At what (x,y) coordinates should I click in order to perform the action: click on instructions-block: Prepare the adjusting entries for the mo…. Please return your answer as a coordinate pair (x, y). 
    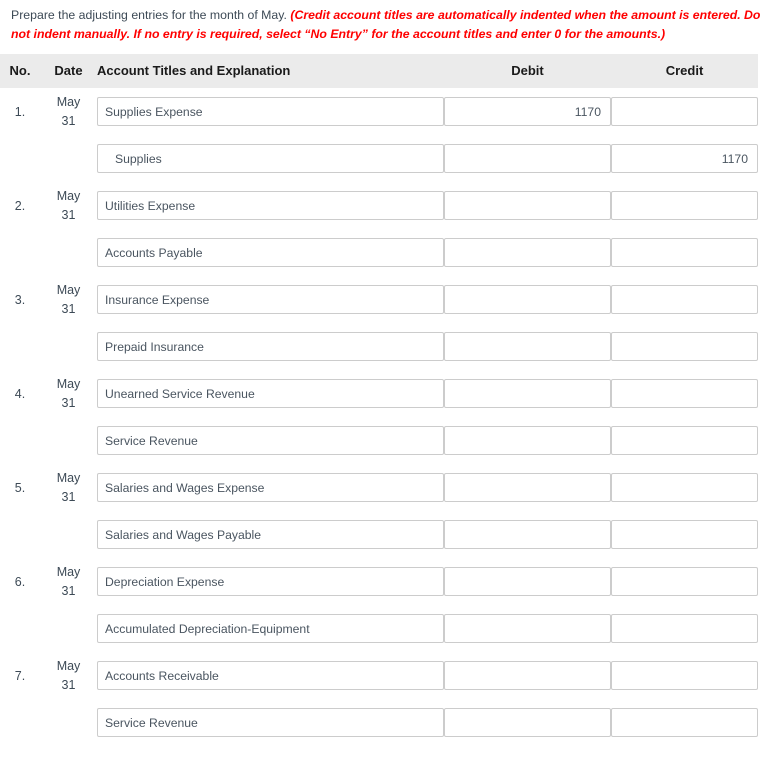
    Looking at the image, I should click on (390, 22).